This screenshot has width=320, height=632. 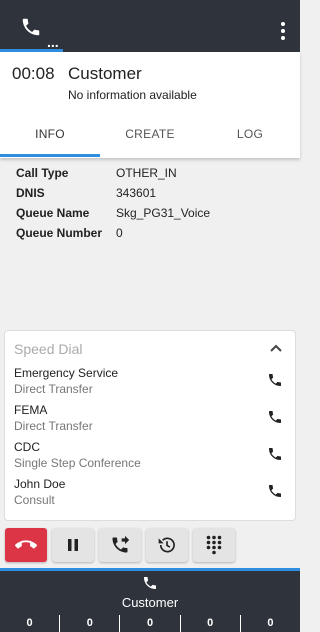 I want to click on tab-underline, so click(x=50, y=155).